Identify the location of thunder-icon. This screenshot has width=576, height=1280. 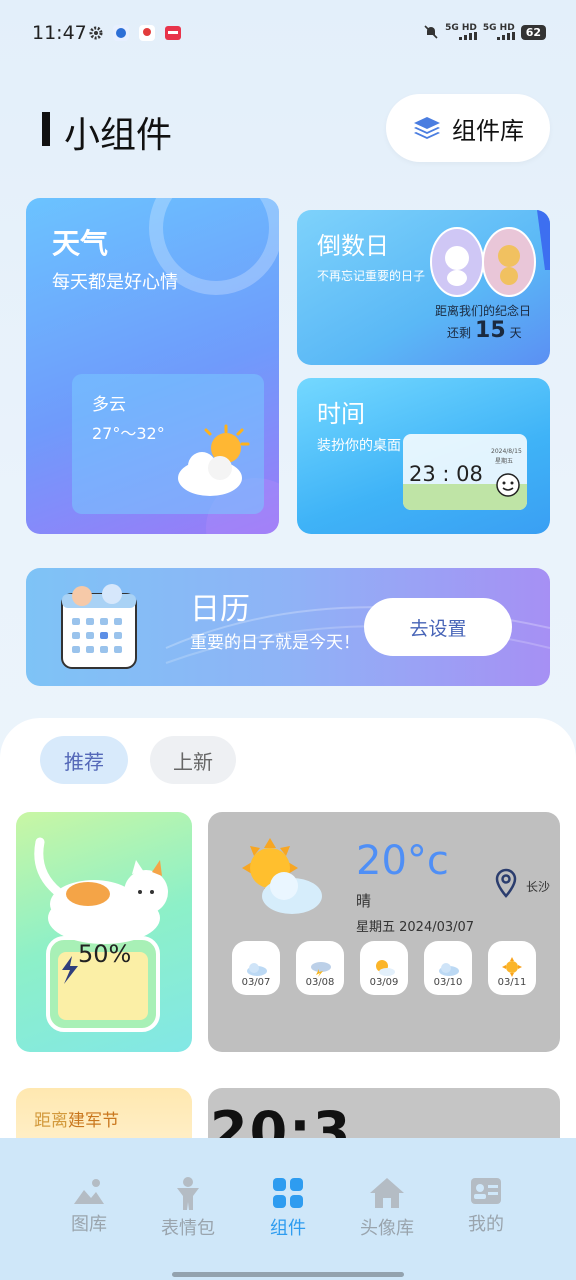
(321, 969).